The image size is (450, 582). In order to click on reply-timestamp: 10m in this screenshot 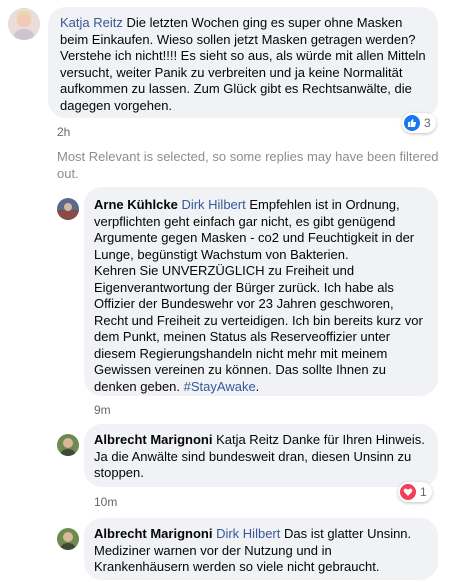, I will do `click(105, 502)`.